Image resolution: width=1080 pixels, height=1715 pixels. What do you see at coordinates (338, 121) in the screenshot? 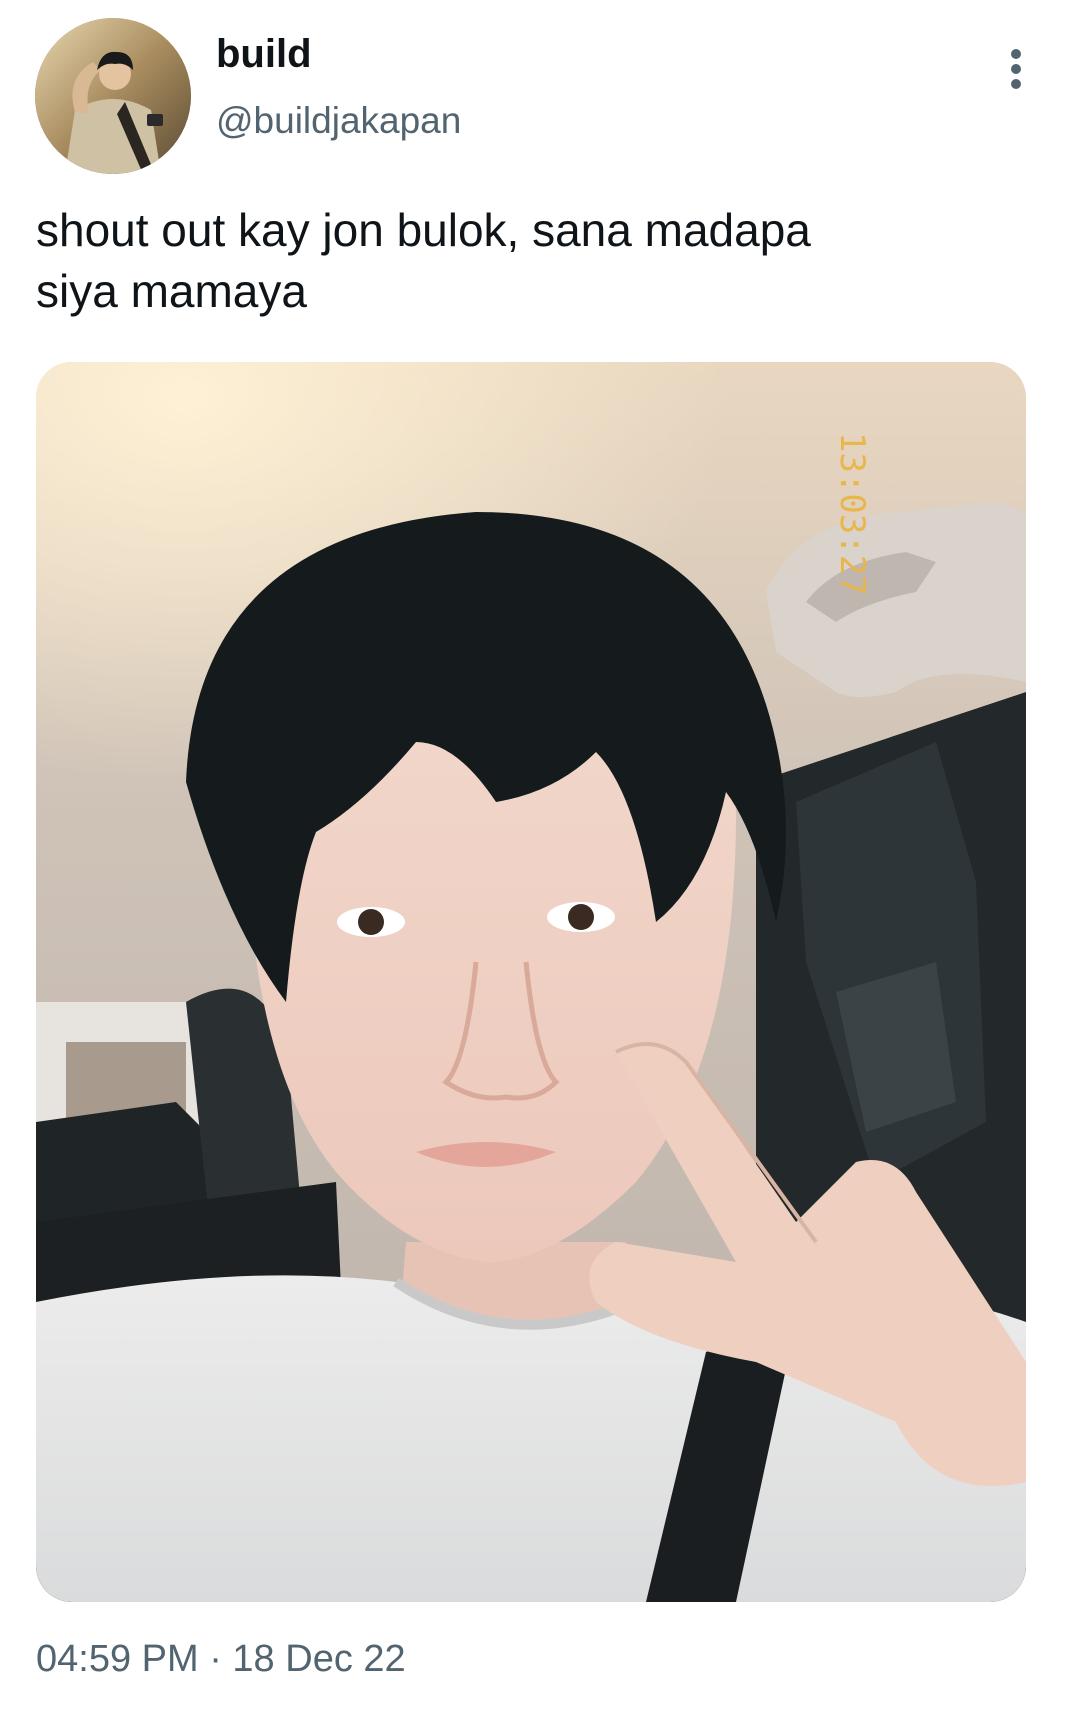
I see `author-handle: @buildjakapan` at bounding box center [338, 121].